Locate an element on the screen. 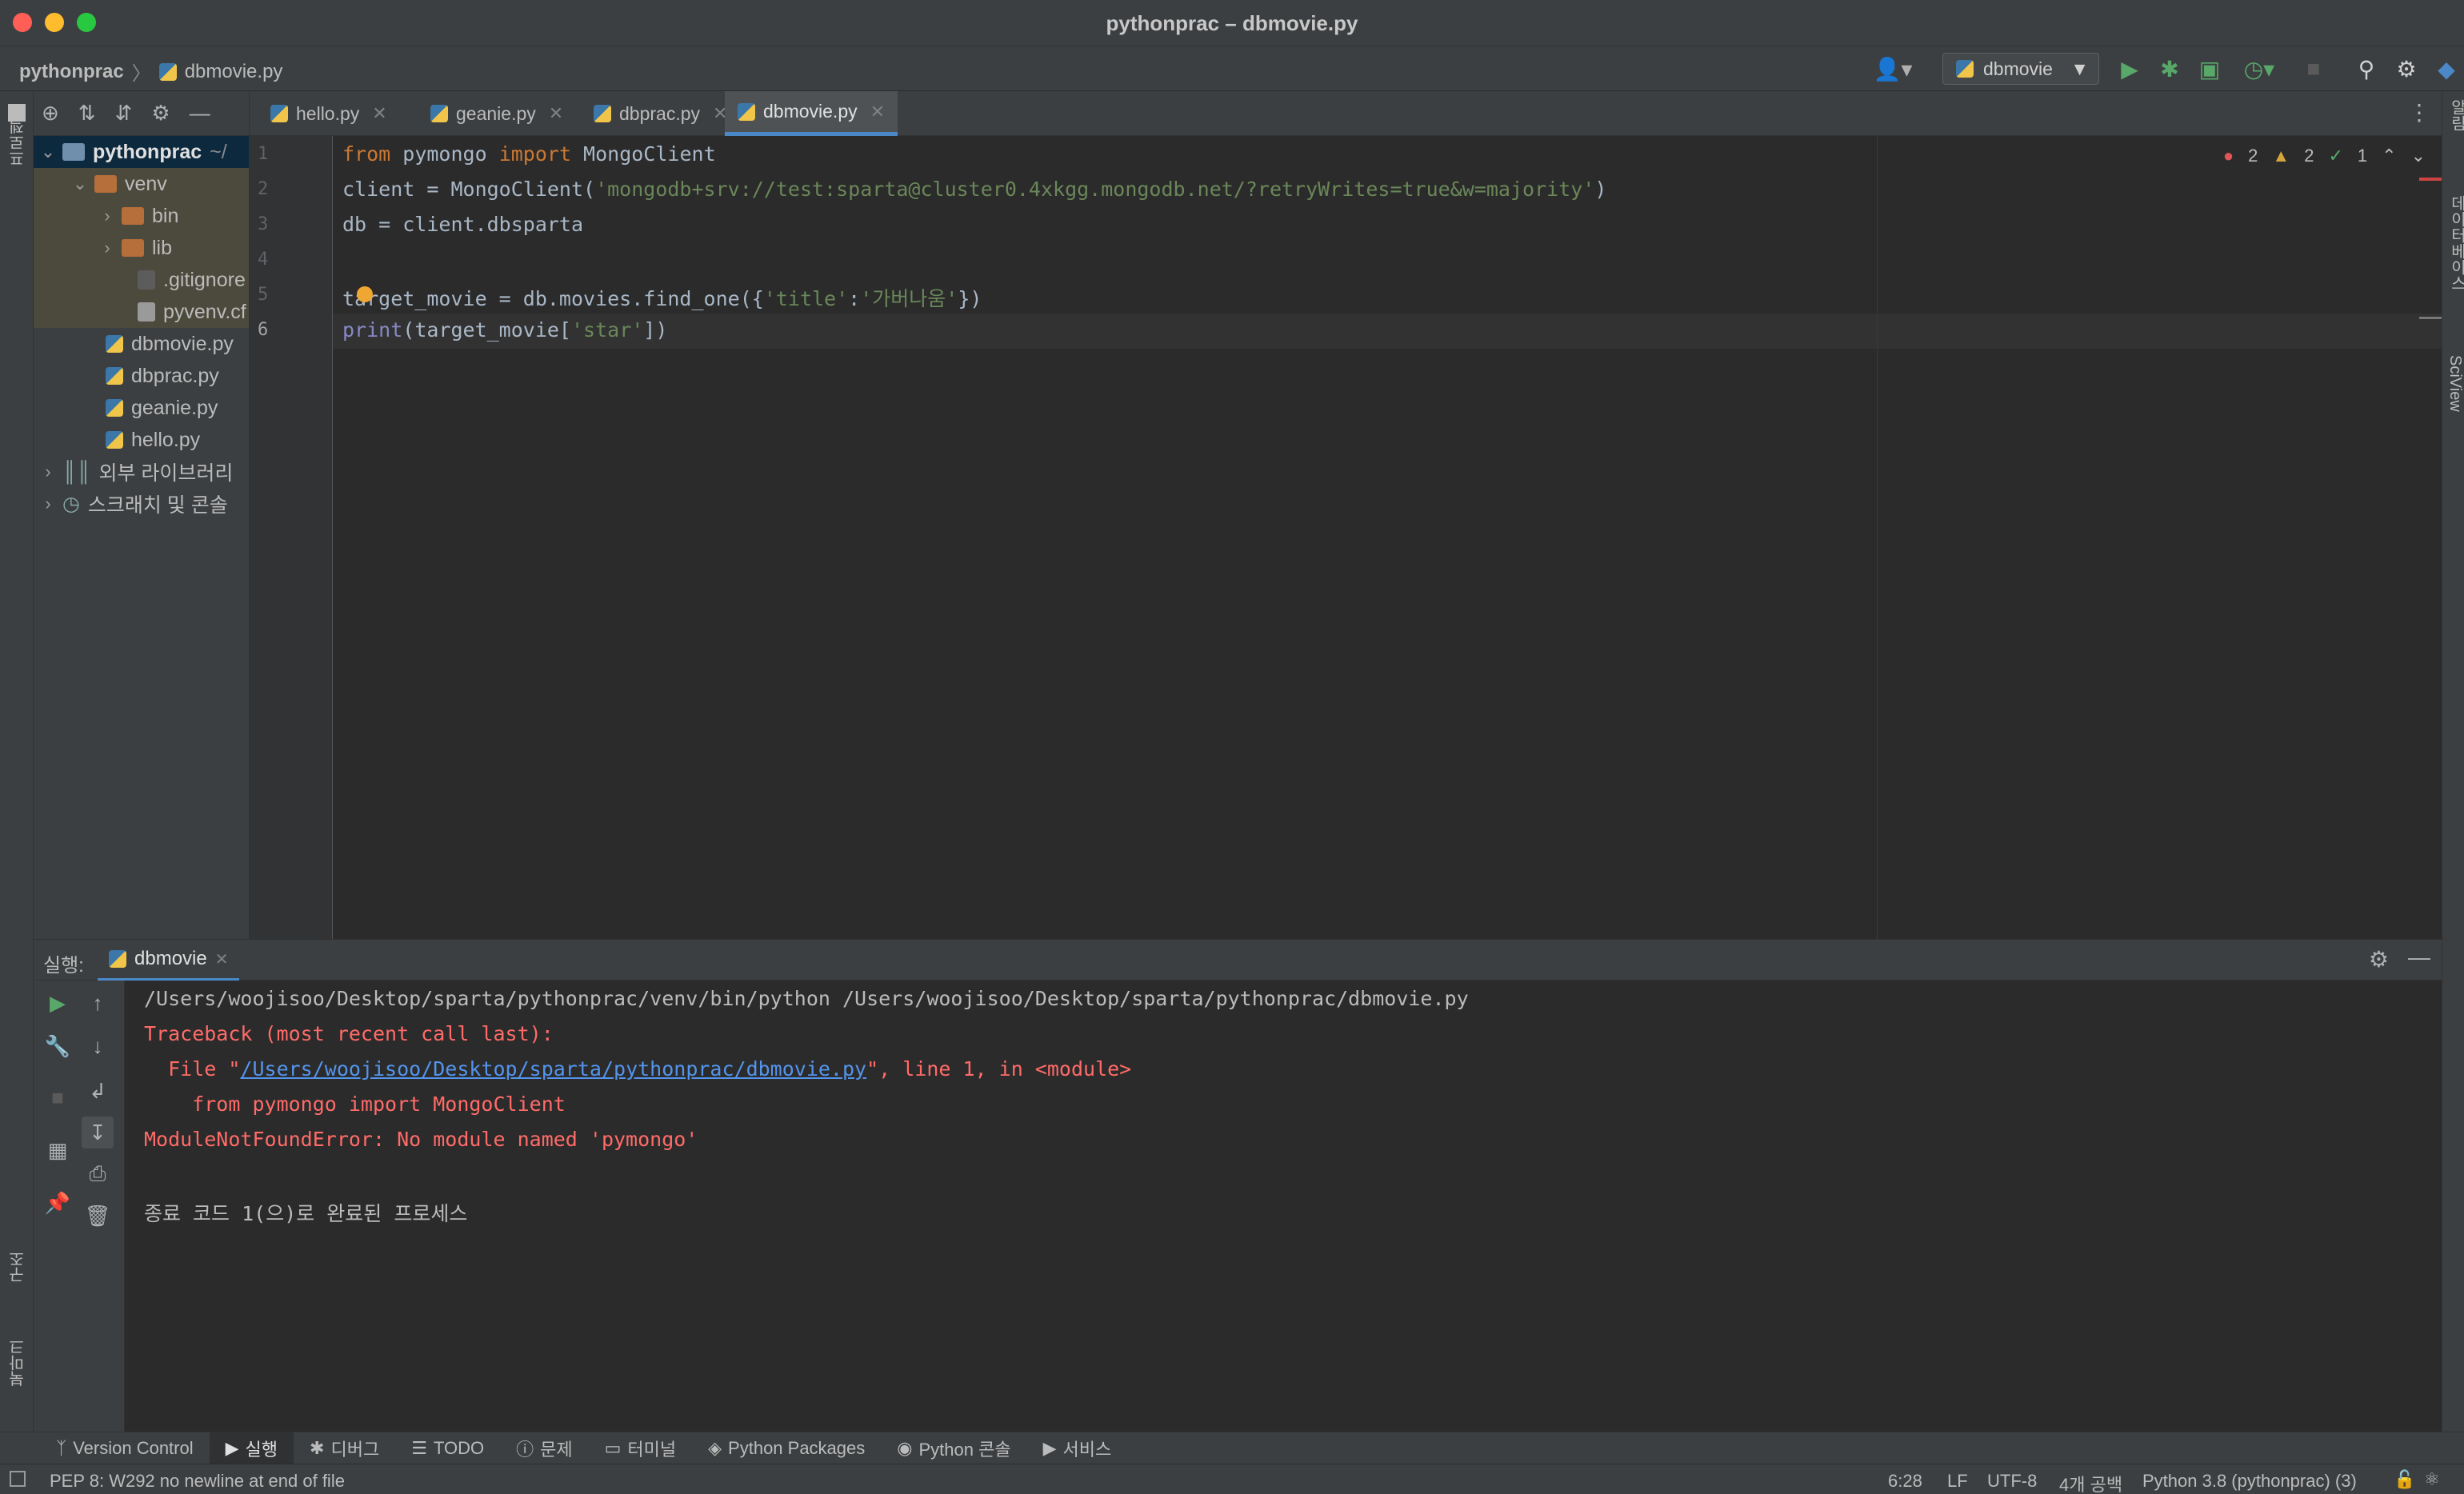 This screenshot has height=1494, width=2464. structure-tool-label: 구조 is located at coordinates (18, 1267).